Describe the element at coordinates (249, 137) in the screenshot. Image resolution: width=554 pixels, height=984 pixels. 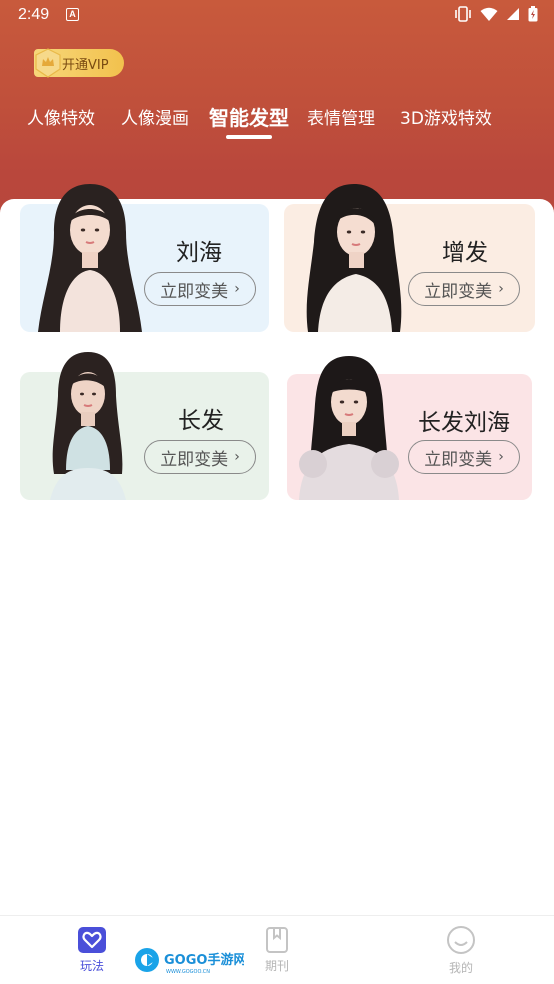
I see `active-tab-indicator` at that location.